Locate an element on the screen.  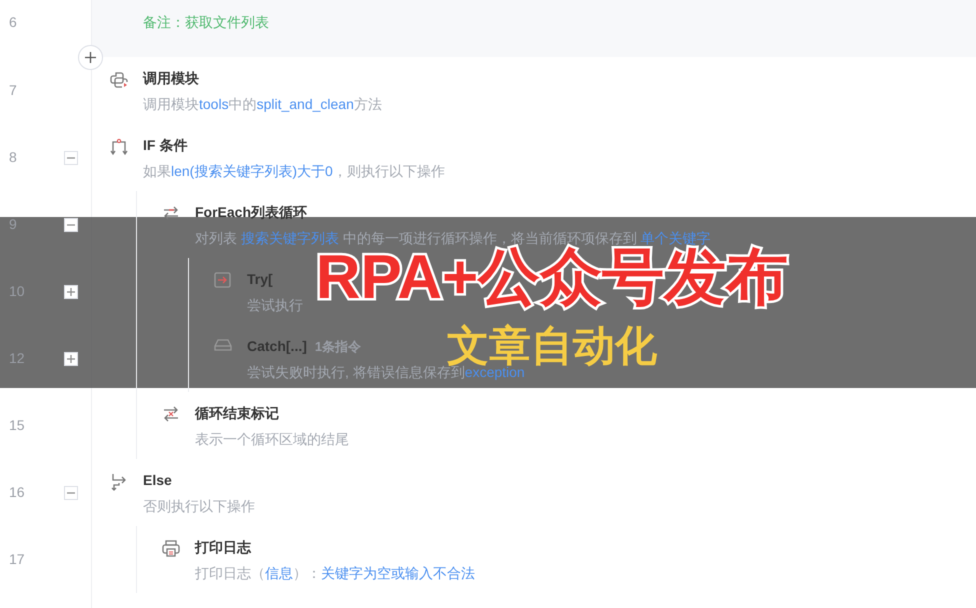
step-description: 对列表 搜索关键字列表 中的每一项进行循环操作，将当前循环项保存到 单个关键字 is located at coordinates (453, 237).